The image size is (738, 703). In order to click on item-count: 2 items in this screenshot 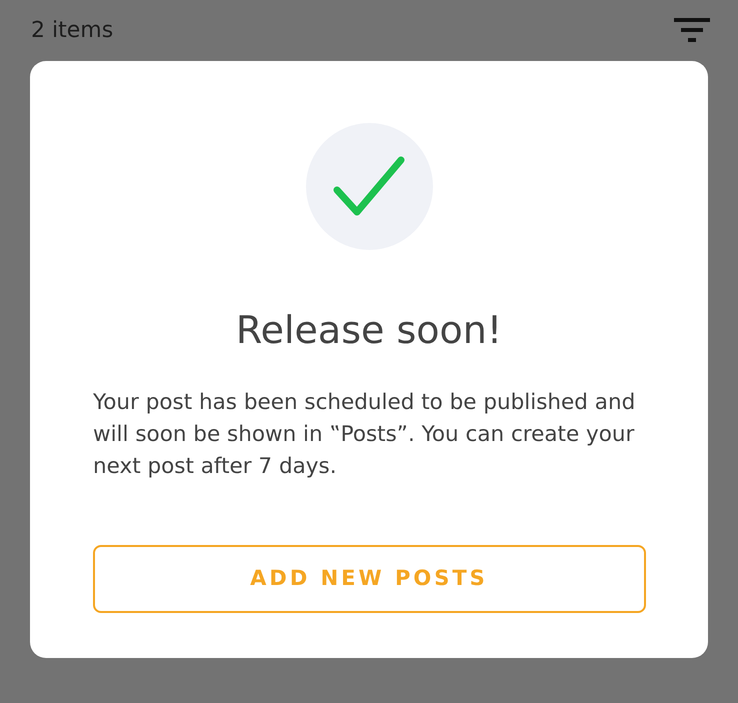, I will do `click(72, 31)`.